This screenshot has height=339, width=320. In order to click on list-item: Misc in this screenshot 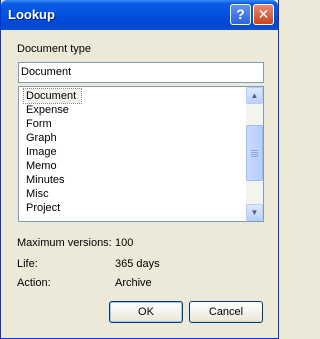, I will do `click(135, 194)`.